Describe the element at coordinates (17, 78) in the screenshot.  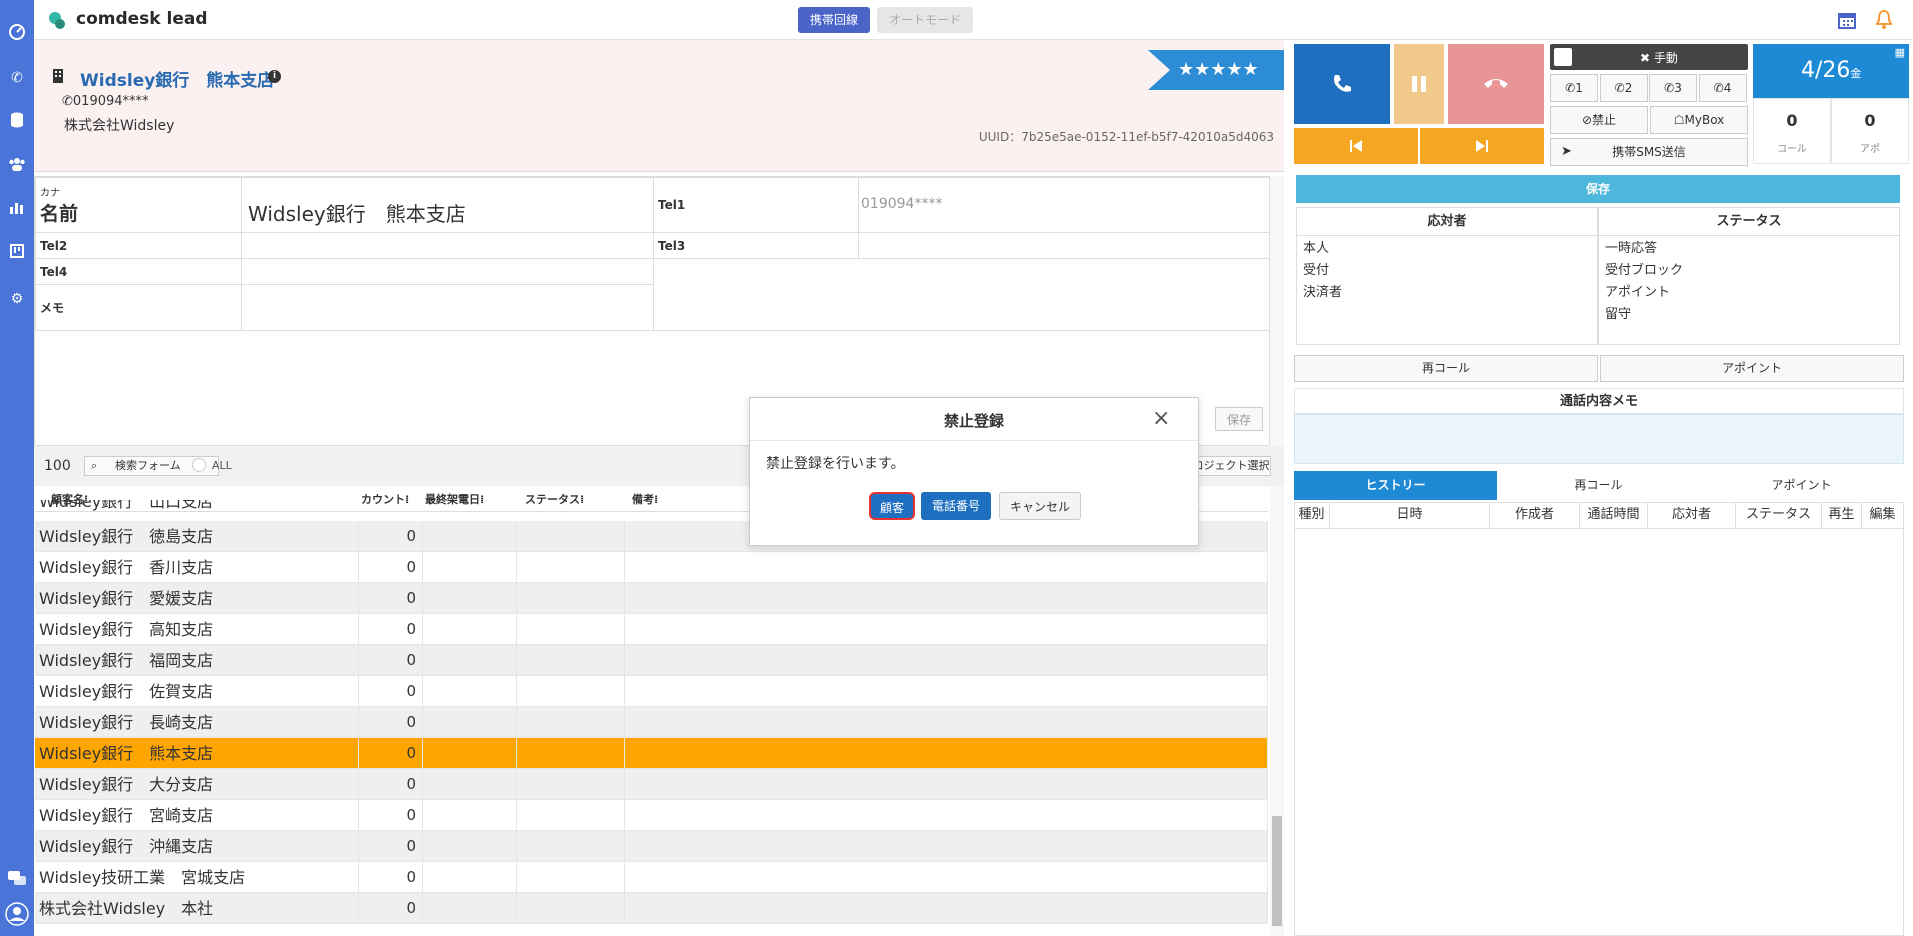
I see `phone-icon: ✆` at that location.